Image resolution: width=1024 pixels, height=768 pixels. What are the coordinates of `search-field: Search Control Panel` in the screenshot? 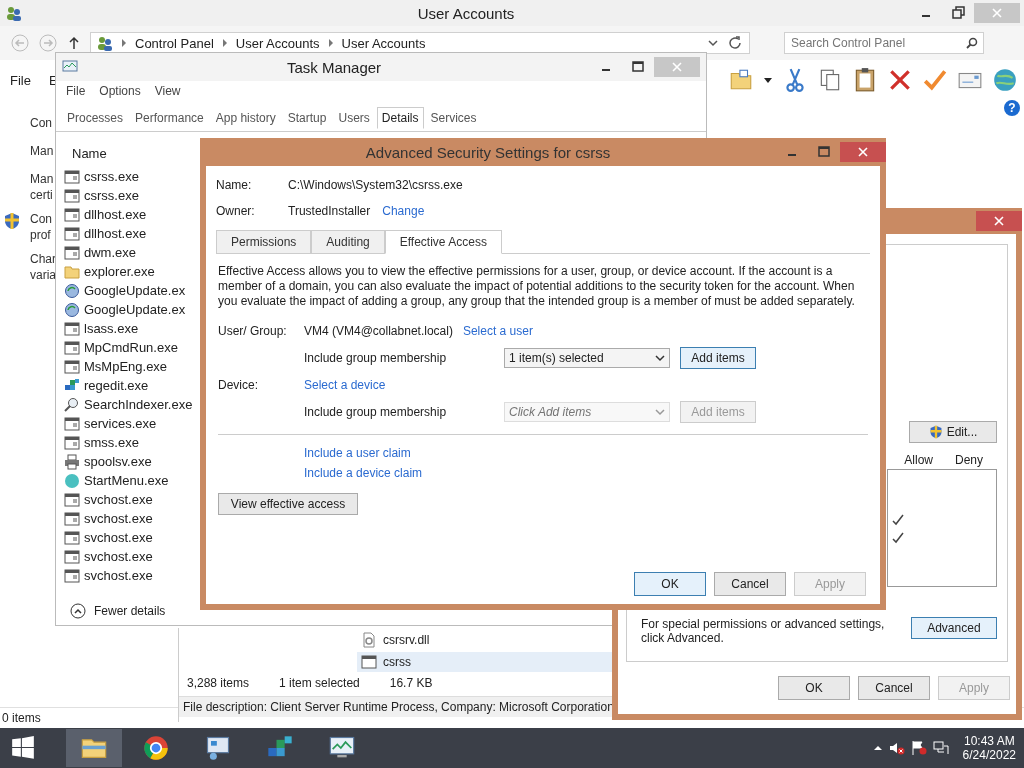 It's located at (884, 43).